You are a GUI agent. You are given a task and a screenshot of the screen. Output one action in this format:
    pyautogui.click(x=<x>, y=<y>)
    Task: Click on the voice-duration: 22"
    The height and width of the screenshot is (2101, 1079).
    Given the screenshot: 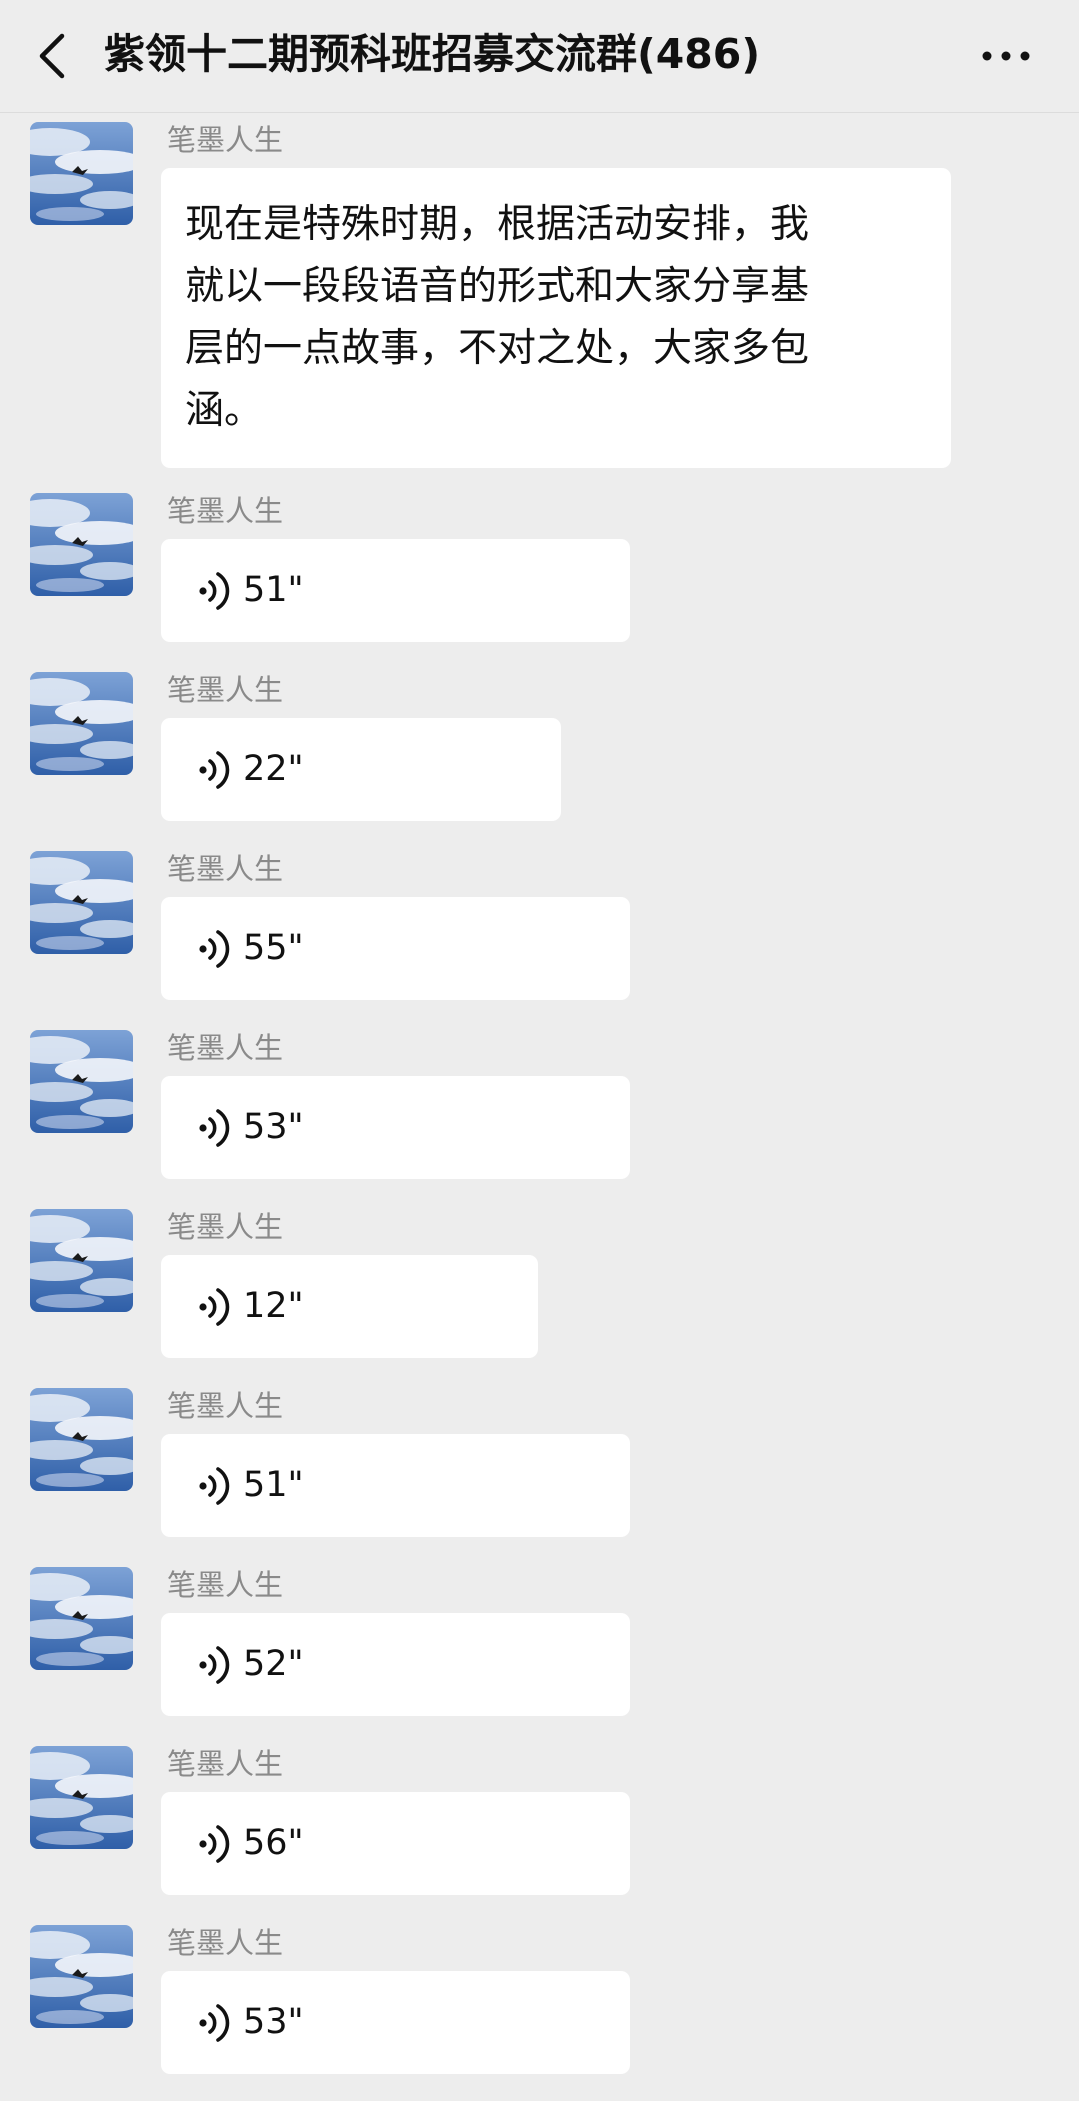 What is the action you would take?
    pyautogui.click(x=273, y=769)
    